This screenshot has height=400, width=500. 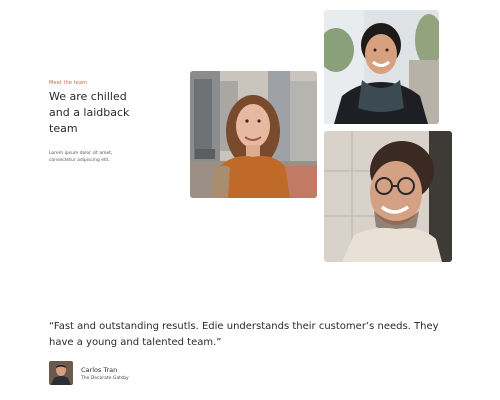 What do you see at coordinates (253, 134) in the screenshot?
I see `team-photo-woman` at bounding box center [253, 134].